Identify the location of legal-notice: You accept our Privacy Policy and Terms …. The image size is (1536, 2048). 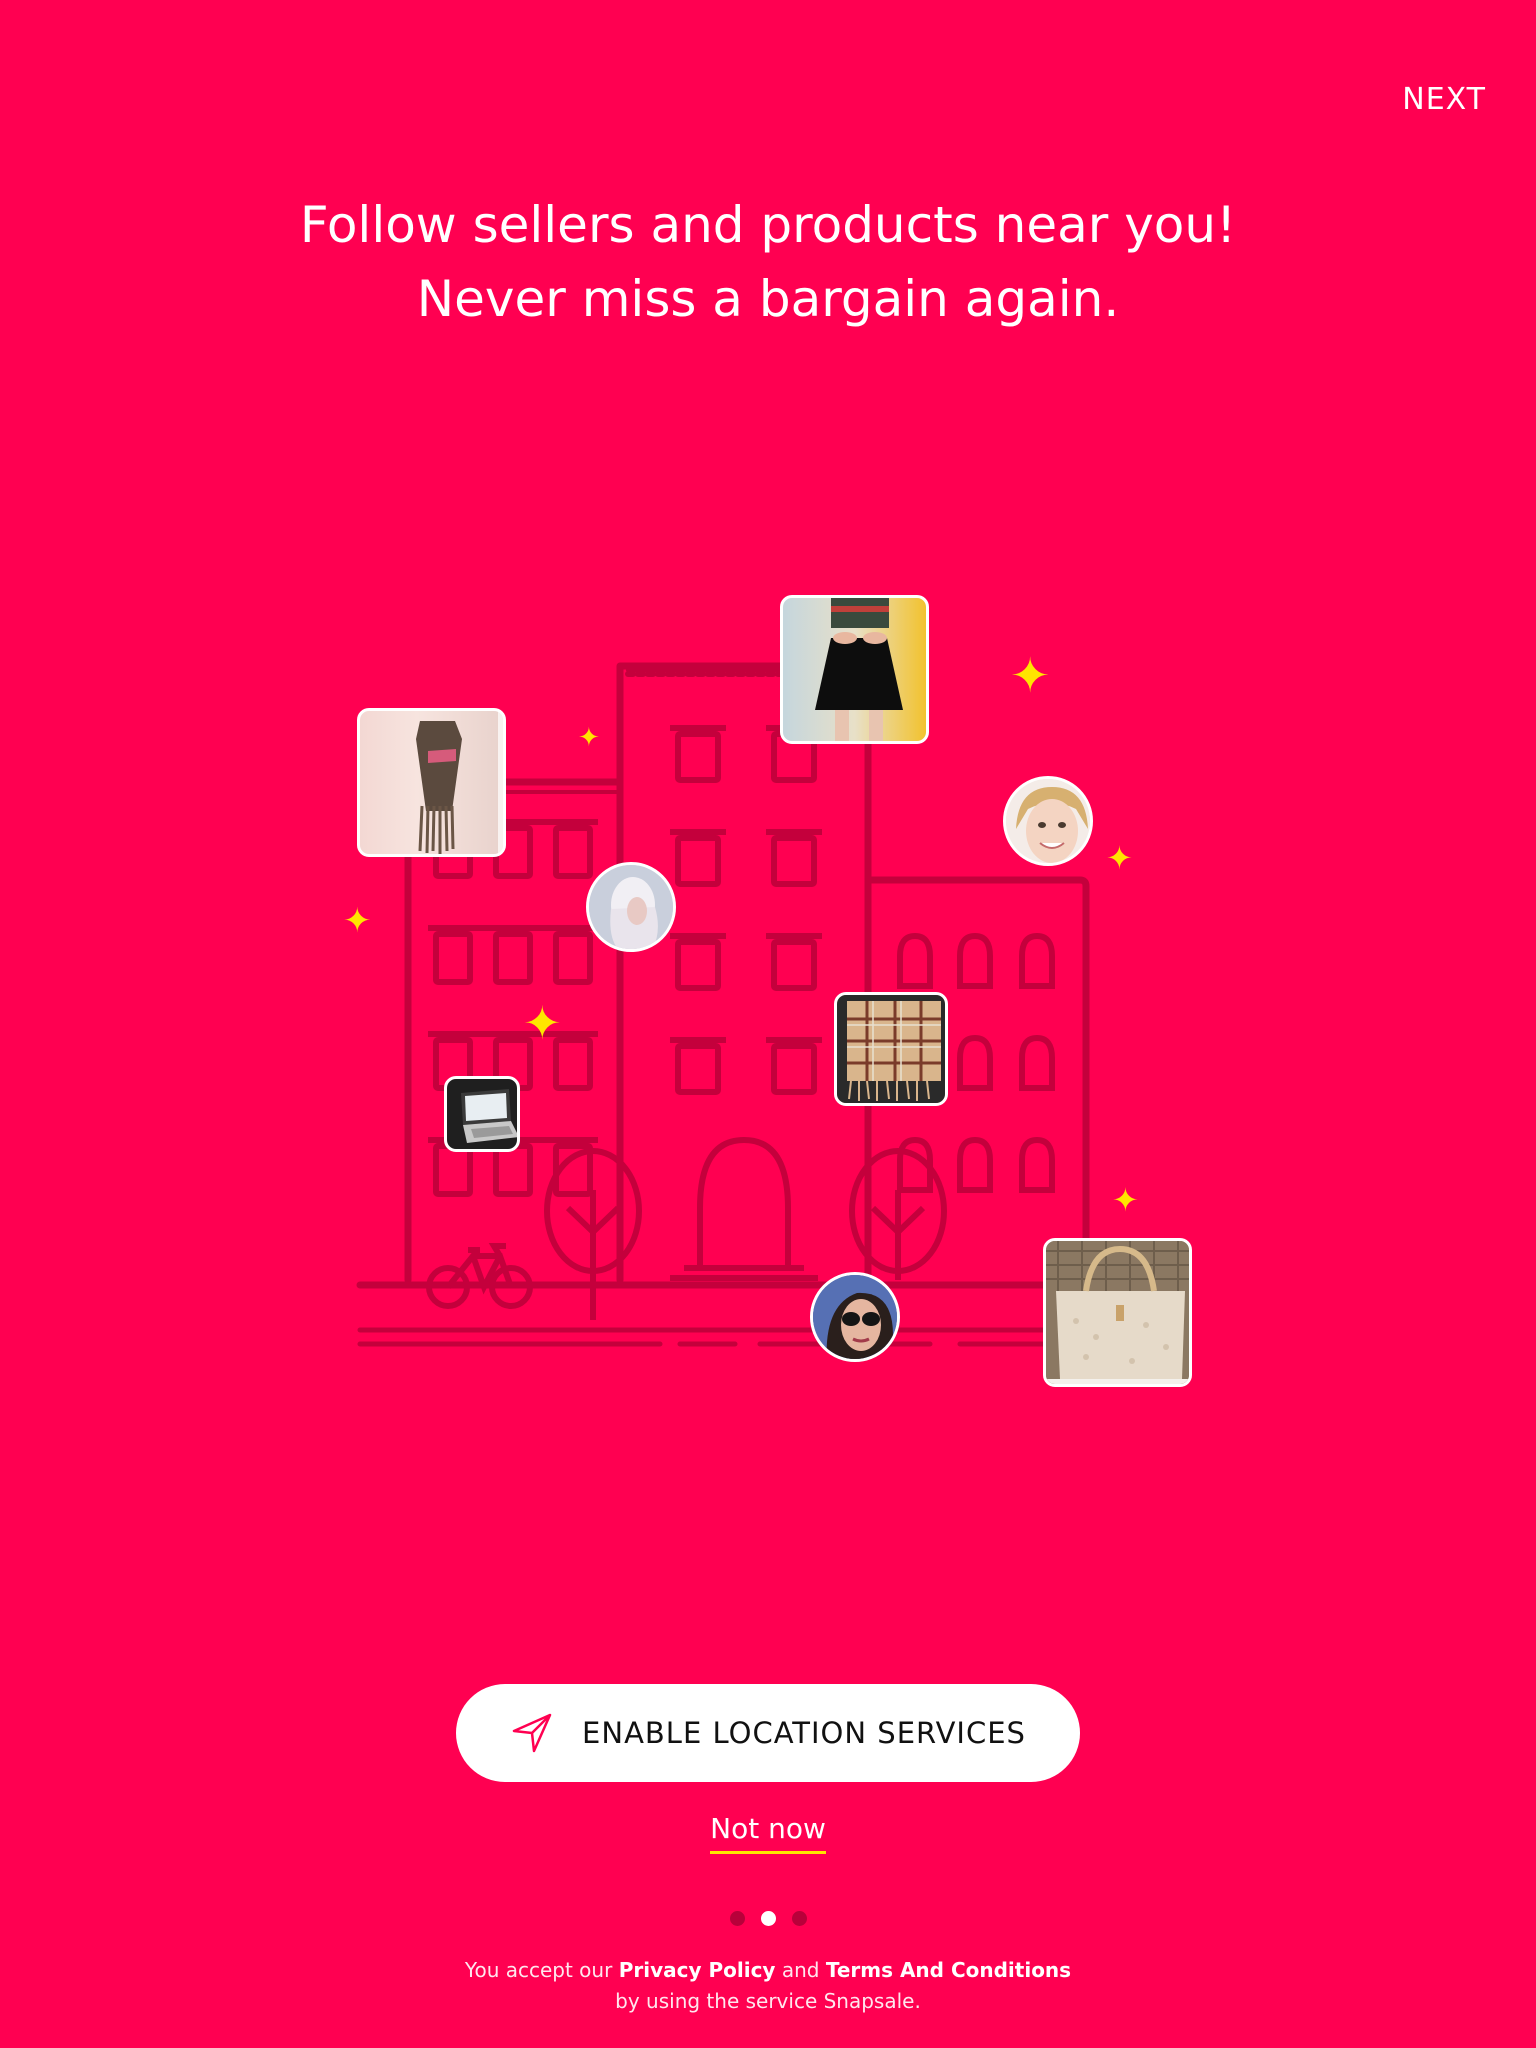
(768, 1986).